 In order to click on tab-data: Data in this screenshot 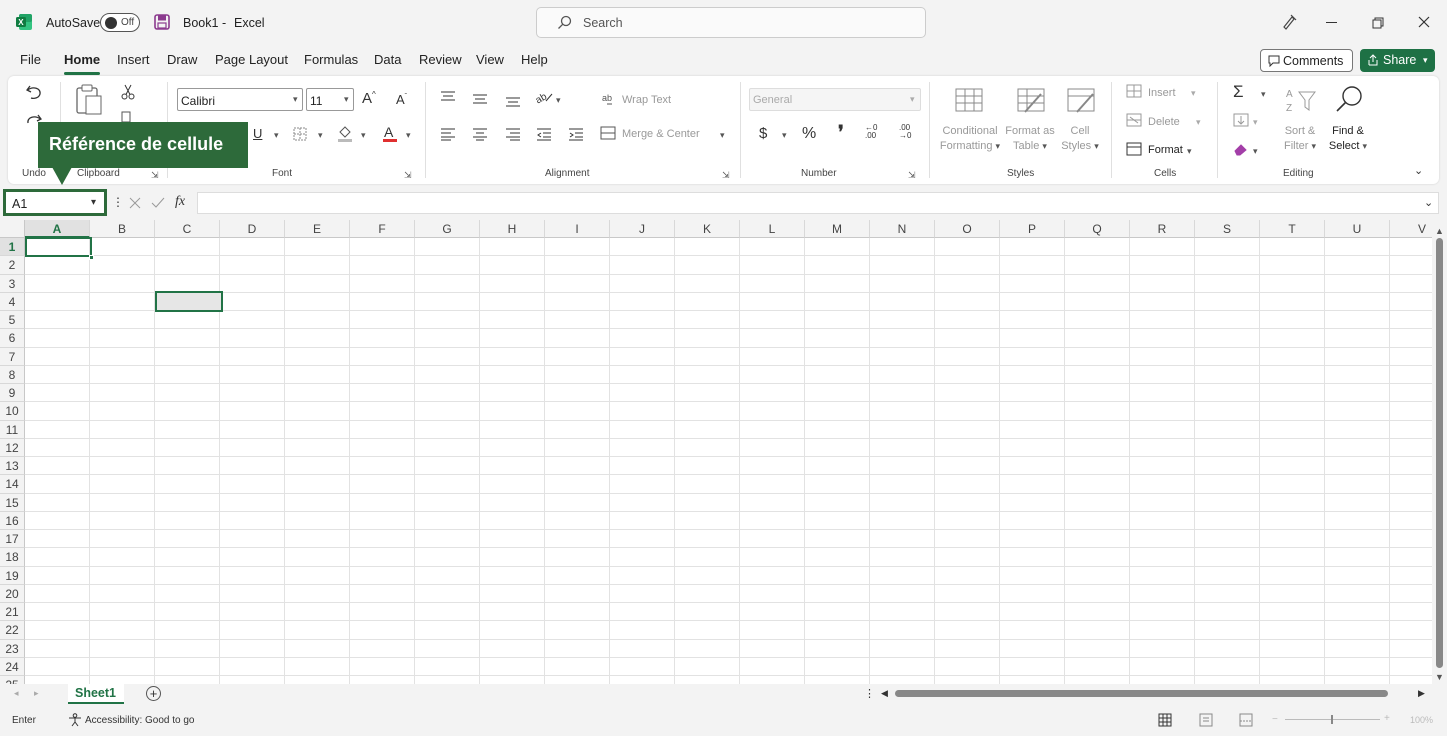, I will do `click(387, 59)`.